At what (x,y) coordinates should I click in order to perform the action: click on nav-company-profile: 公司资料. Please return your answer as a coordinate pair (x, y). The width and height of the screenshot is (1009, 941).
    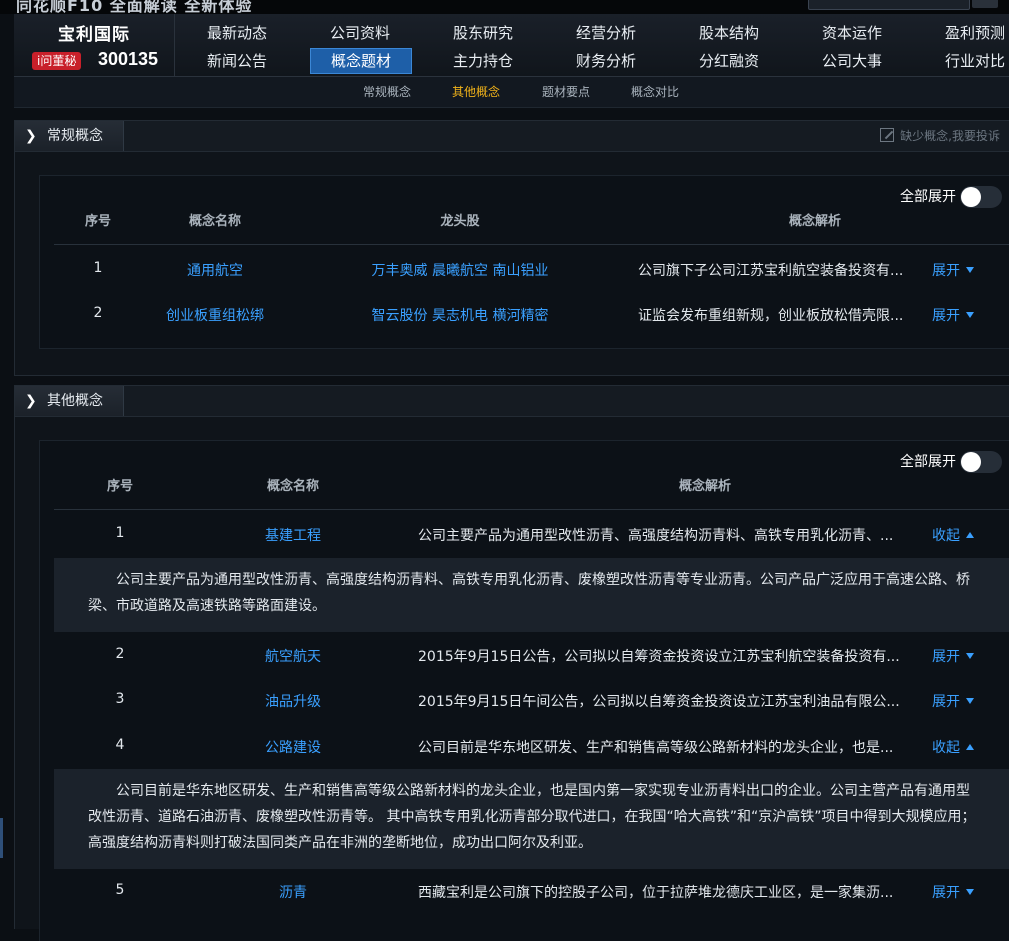
    Looking at the image, I should click on (360, 33).